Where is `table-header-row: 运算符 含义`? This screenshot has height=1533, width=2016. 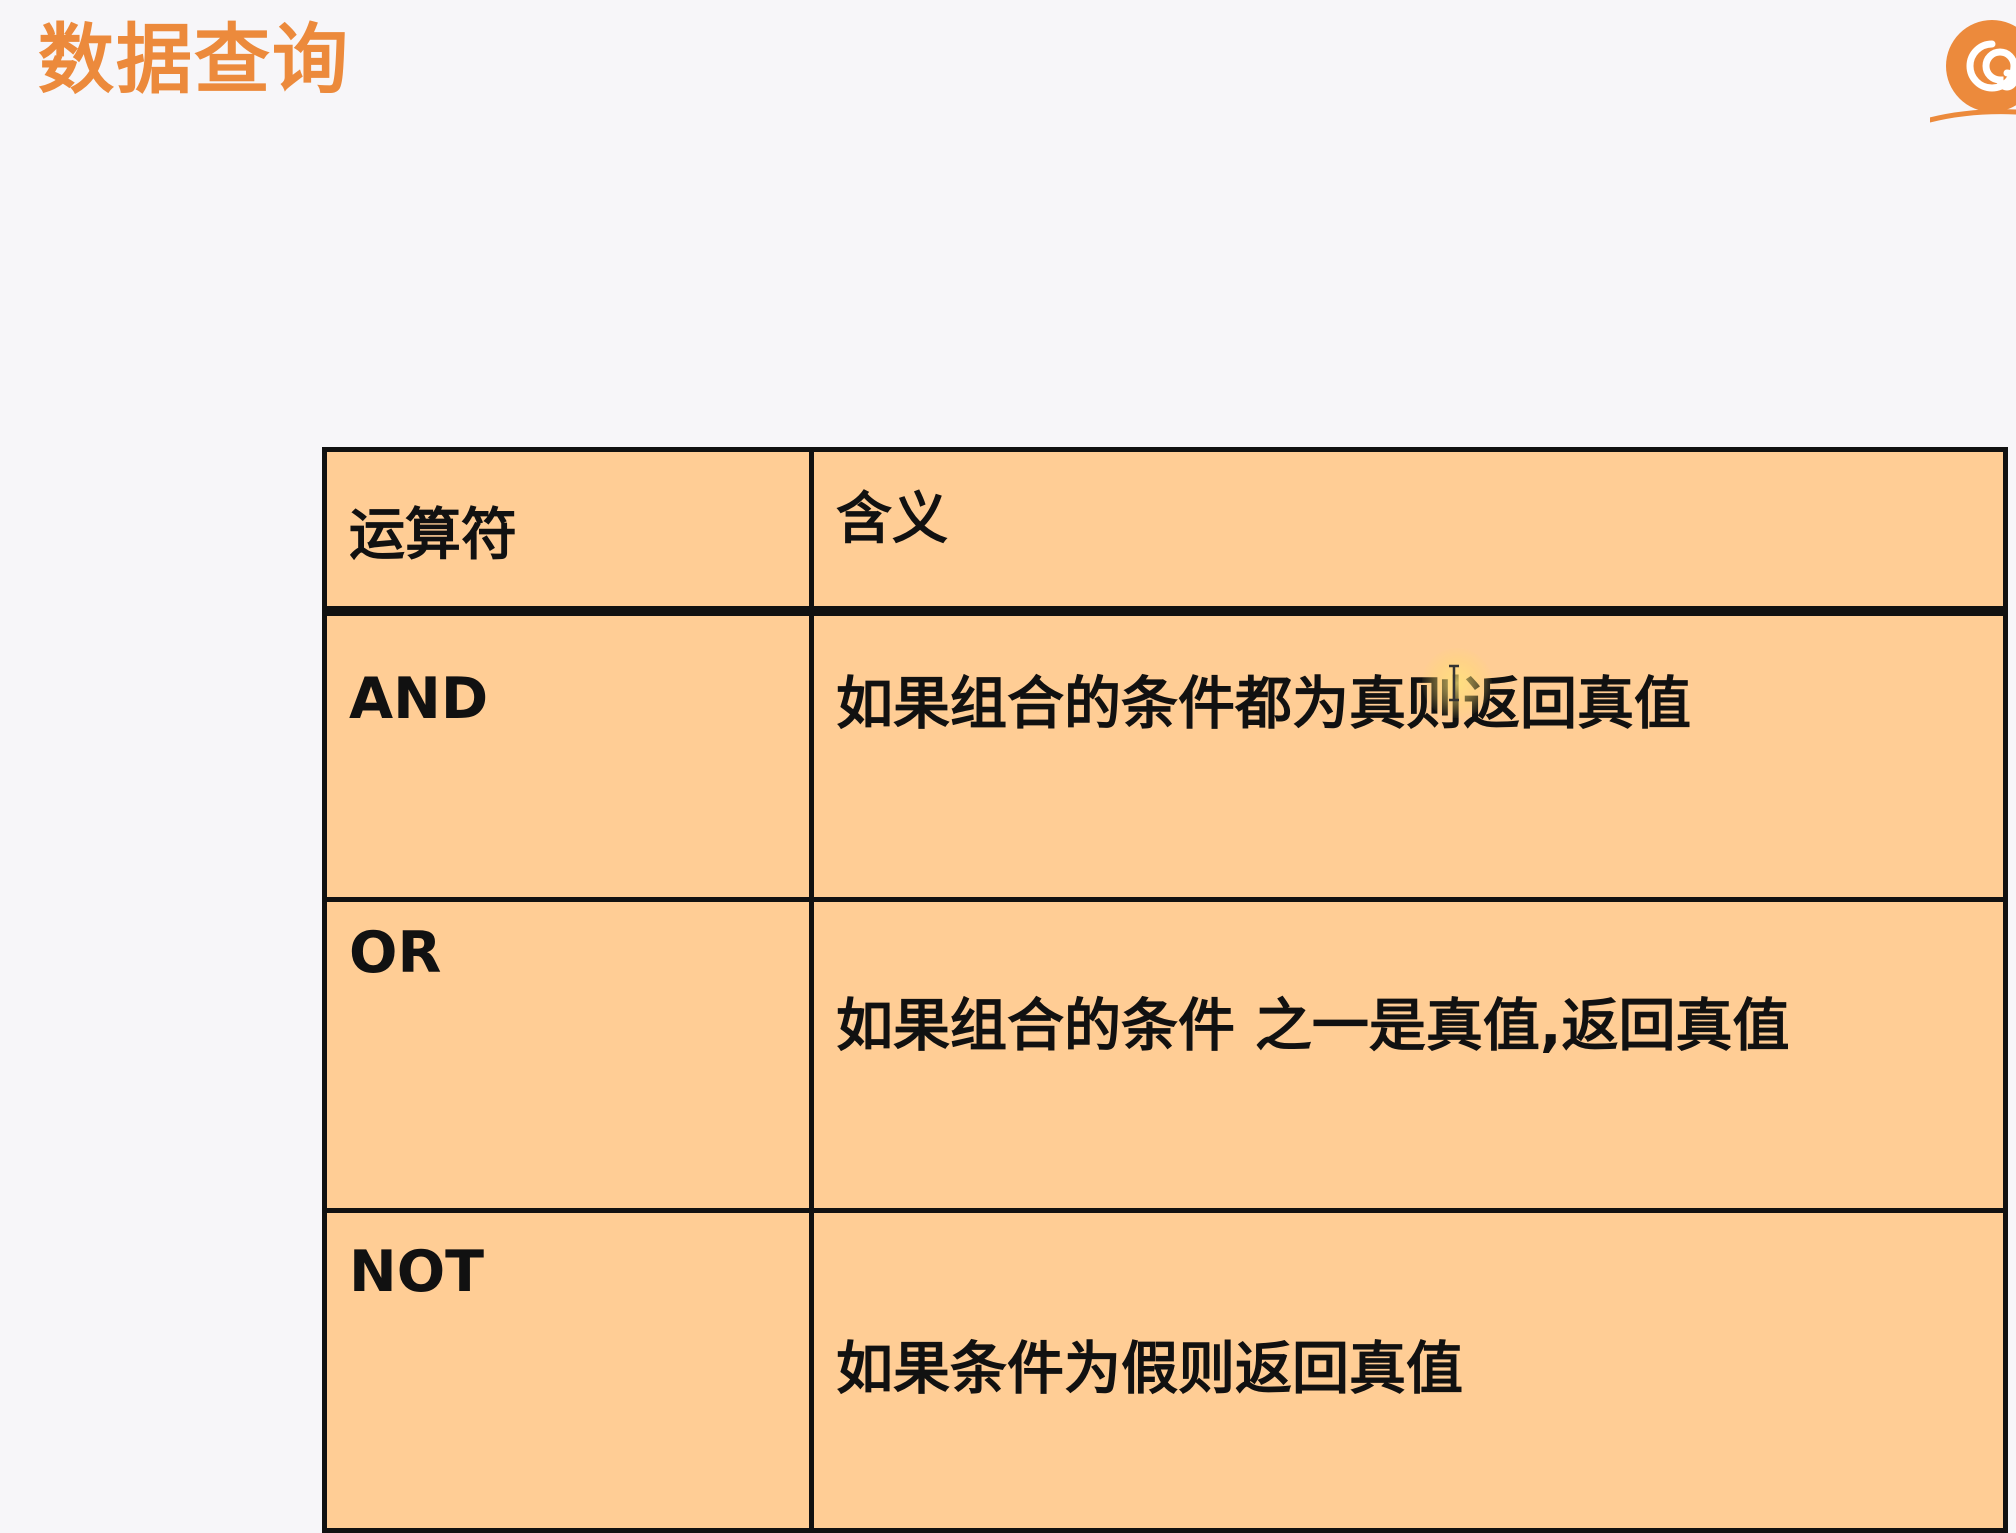
table-header-row: 运算符 含义 is located at coordinates (1165, 531).